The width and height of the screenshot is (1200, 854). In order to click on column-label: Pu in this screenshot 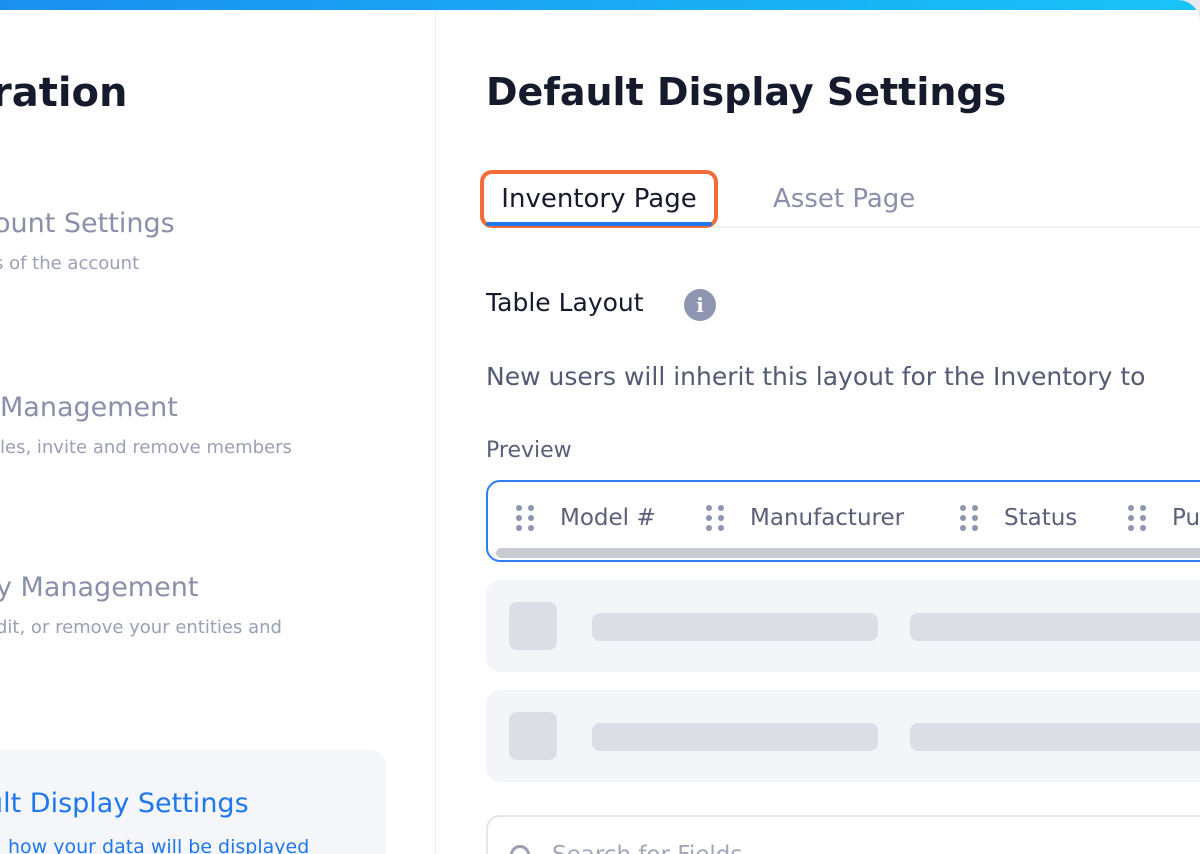, I will do `click(1186, 518)`.